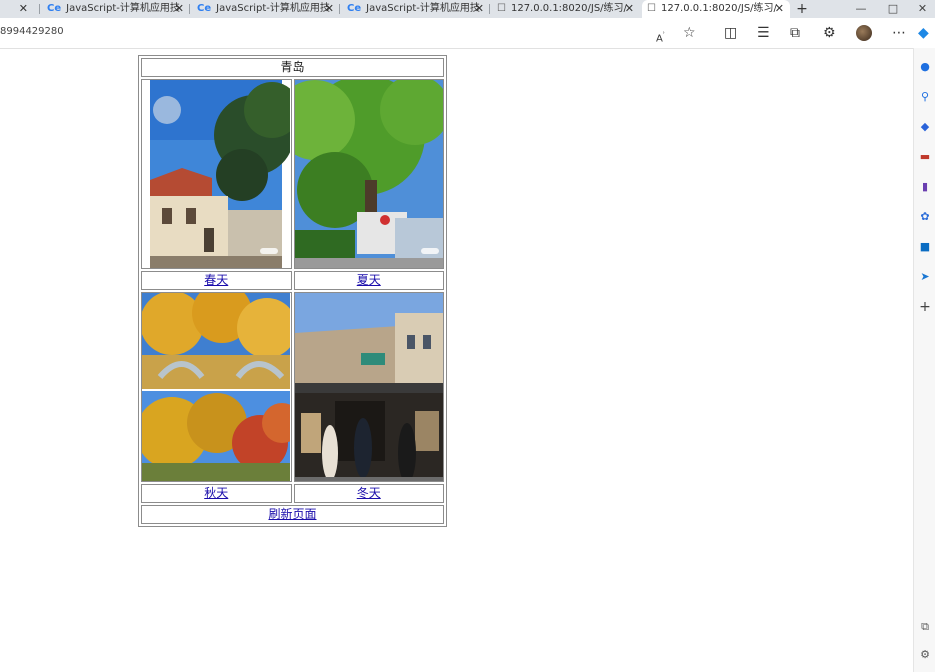  I want to click on tab-4: ☐ 127.0.0.1:8020/JS/练习/ ✕, so click(566, 9).